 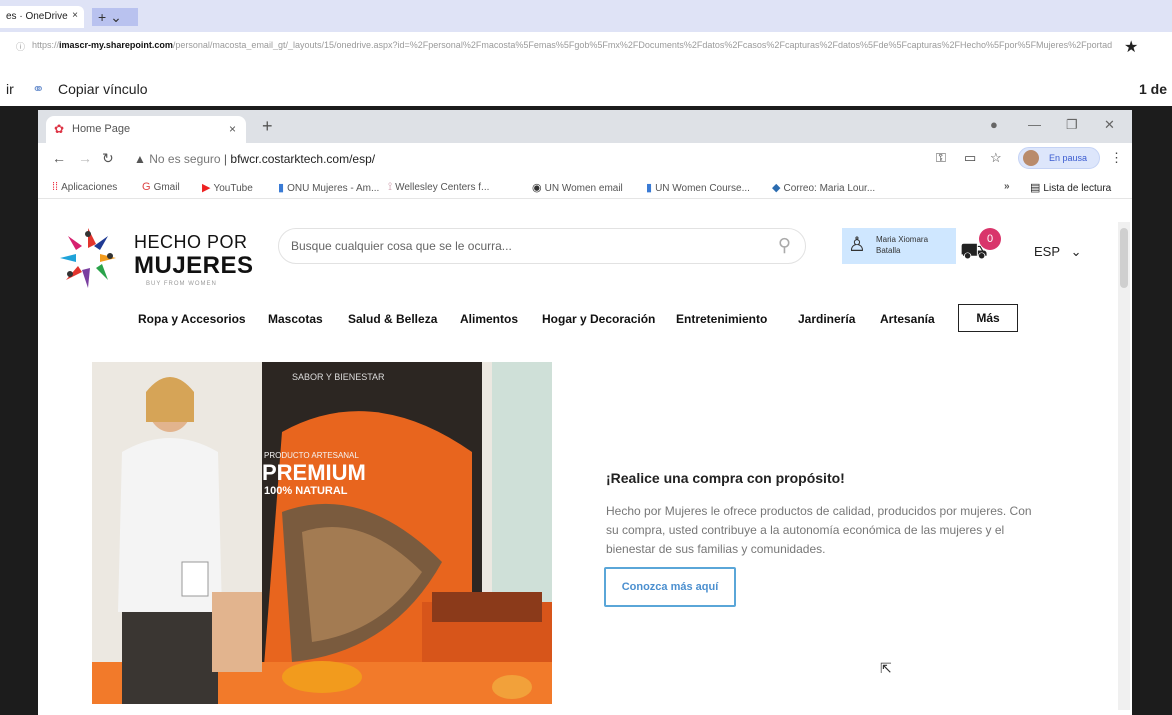 What do you see at coordinates (227, 187) in the screenshot?
I see `bookmark-item: ▶ YouTube` at bounding box center [227, 187].